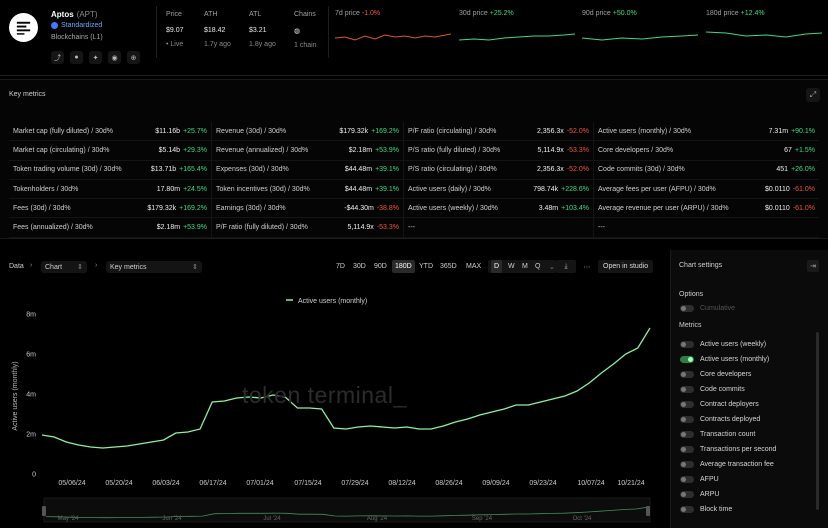 The image size is (828, 528). Describe the element at coordinates (699, 479) in the screenshot. I see `metric-toggle-row: AFPU` at that location.